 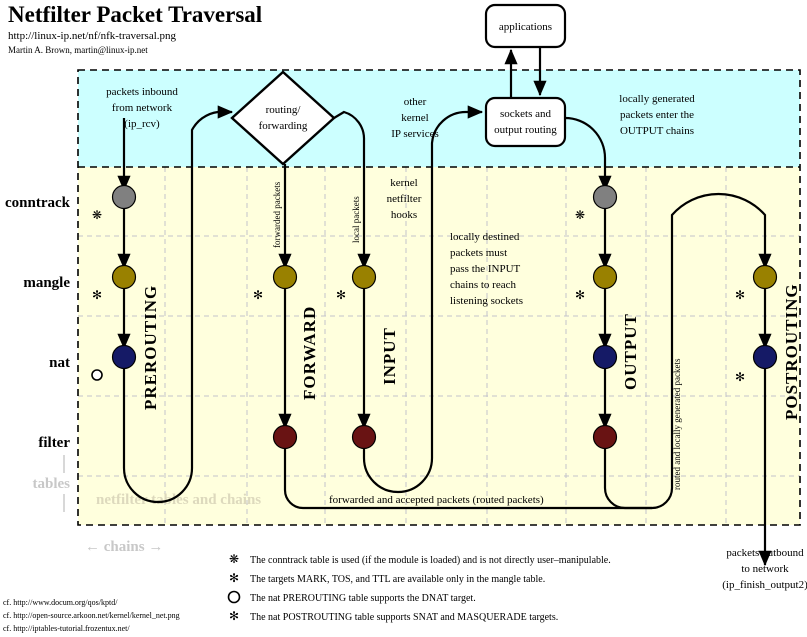 I want to click on sockets-output-routing-box: sockets and output routing, so click(x=525, y=122).